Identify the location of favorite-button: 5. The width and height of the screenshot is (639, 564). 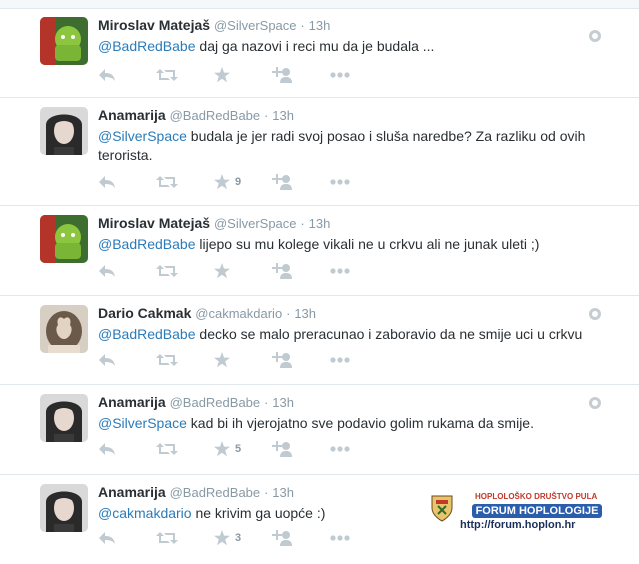
(243, 449).